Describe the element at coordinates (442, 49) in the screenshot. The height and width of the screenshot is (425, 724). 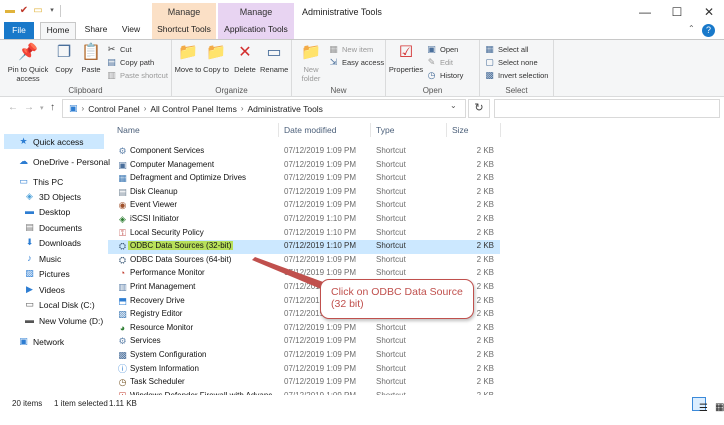
I see `open-button: ▣ Open` at that location.